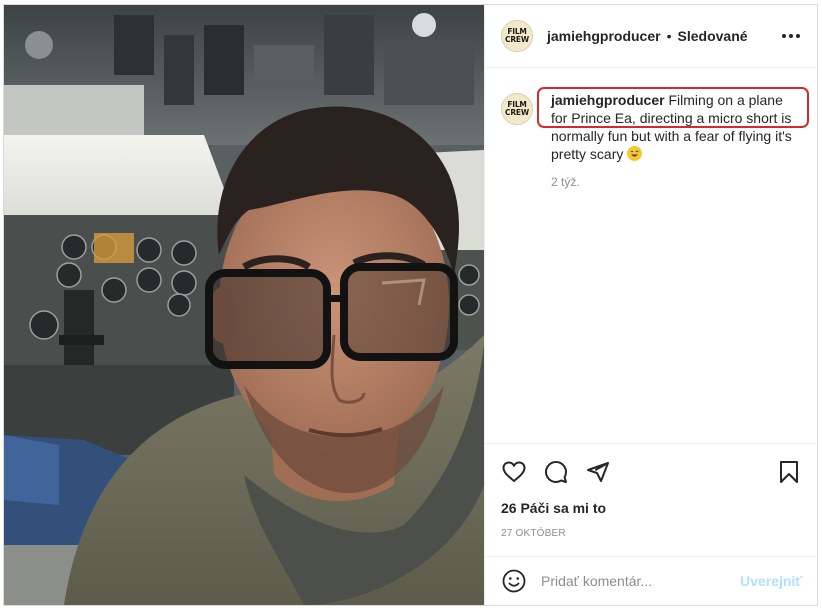 This screenshot has width=822, height=612. What do you see at coordinates (791, 36) in the screenshot?
I see `more-options-icon` at bounding box center [791, 36].